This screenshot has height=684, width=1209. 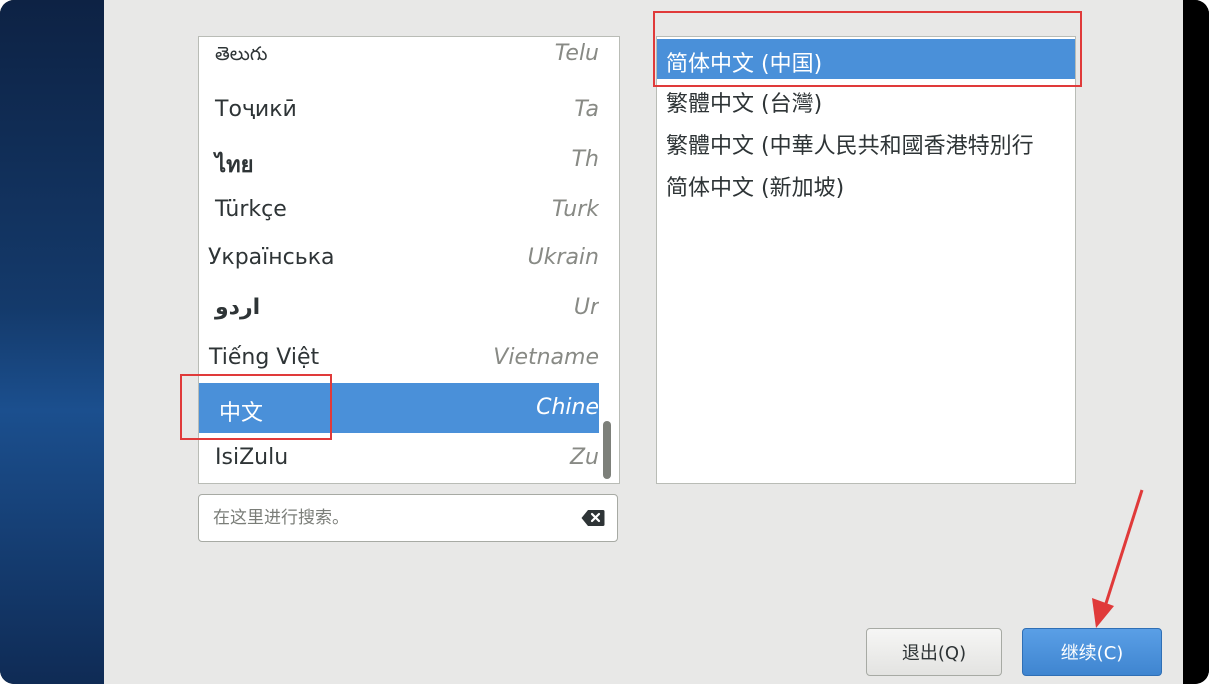 I want to click on language-english-name: Ukrain, so click(x=563, y=257).